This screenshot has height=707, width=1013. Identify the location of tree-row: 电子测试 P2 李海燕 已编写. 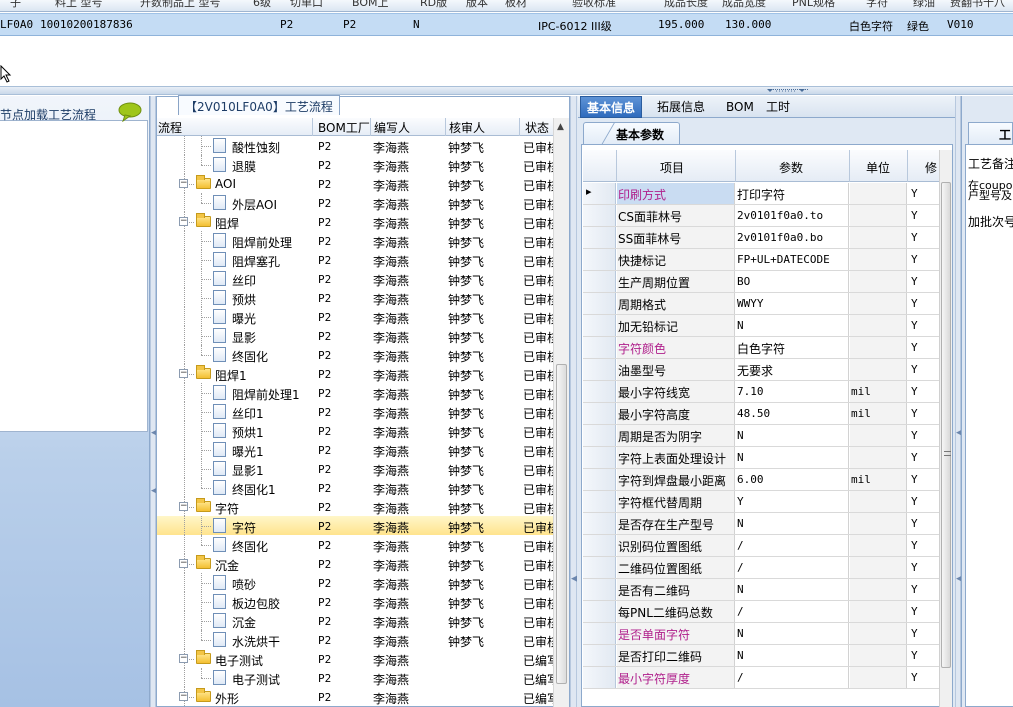
(355, 677).